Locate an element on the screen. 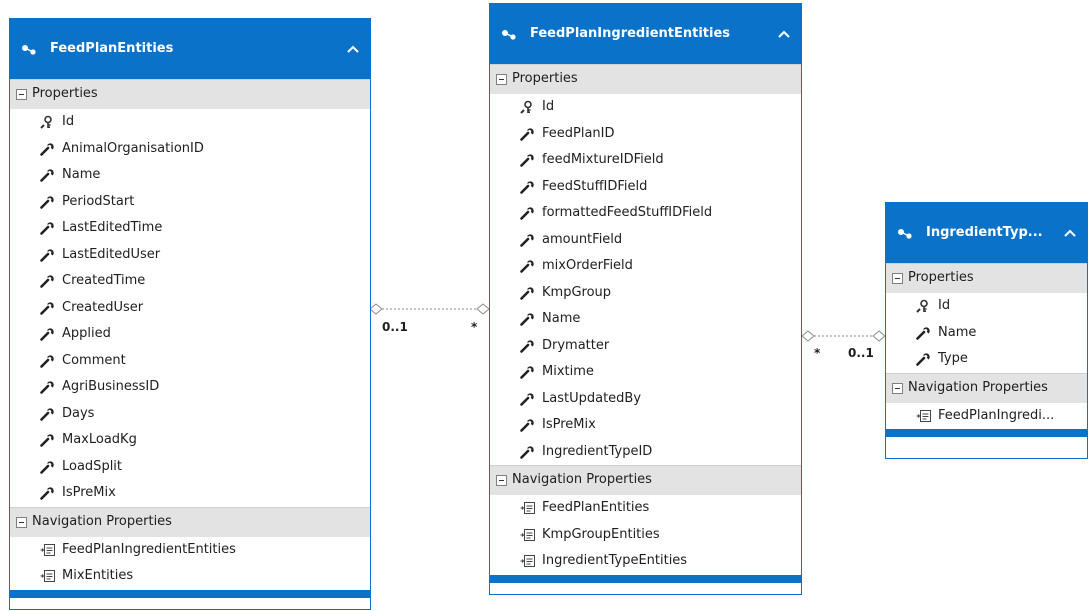  entity-header: FeedPlanEntities is located at coordinates (190, 49).